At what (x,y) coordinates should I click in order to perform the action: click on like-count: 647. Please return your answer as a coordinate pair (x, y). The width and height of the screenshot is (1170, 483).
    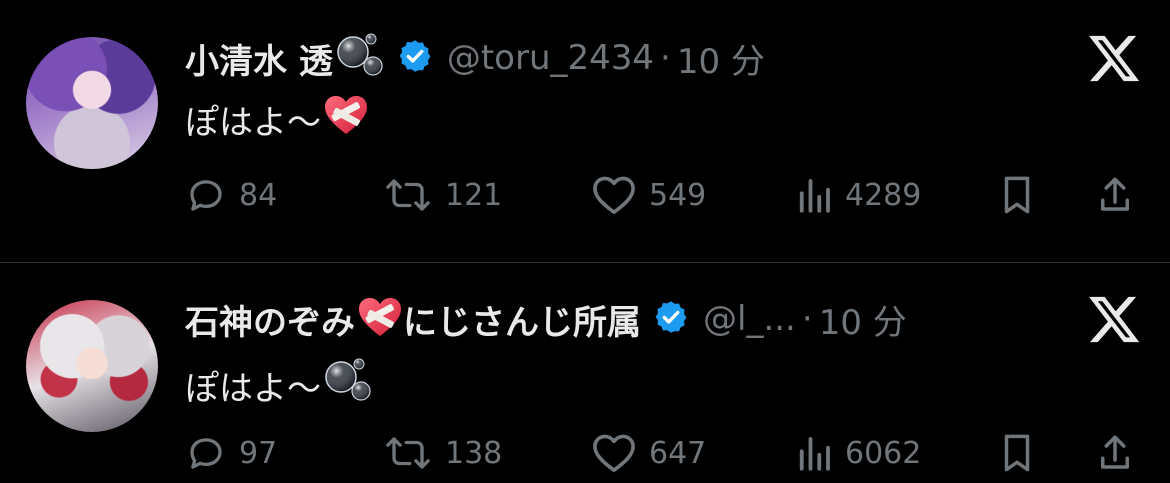
    Looking at the image, I should click on (678, 453).